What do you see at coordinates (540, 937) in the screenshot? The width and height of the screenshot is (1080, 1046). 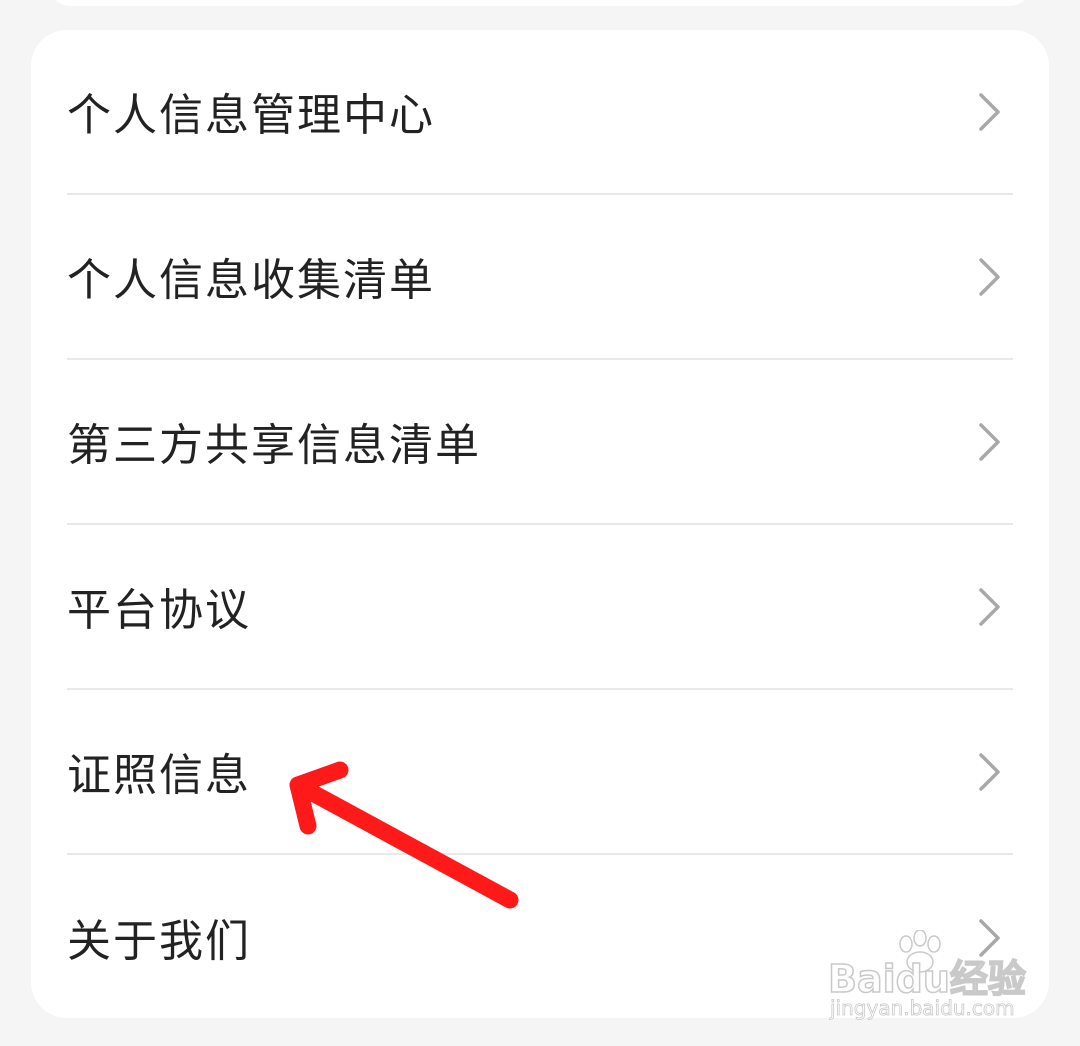 I see `menu-item-about-us: 关于我们` at bounding box center [540, 937].